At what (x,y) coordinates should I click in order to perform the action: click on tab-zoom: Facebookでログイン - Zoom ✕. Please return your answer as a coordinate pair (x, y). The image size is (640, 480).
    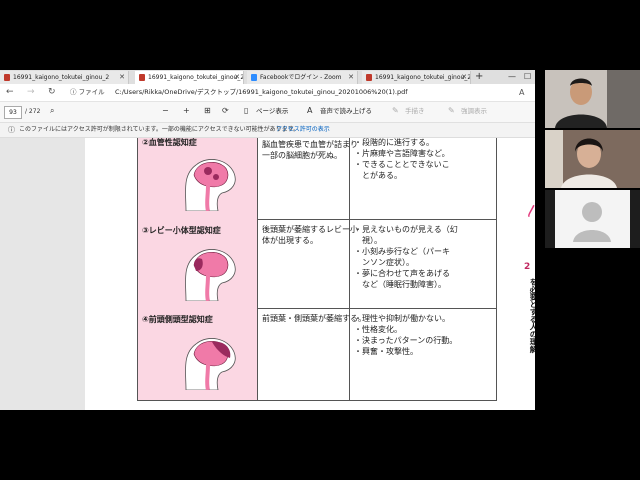
    Looking at the image, I should click on (302, 77).